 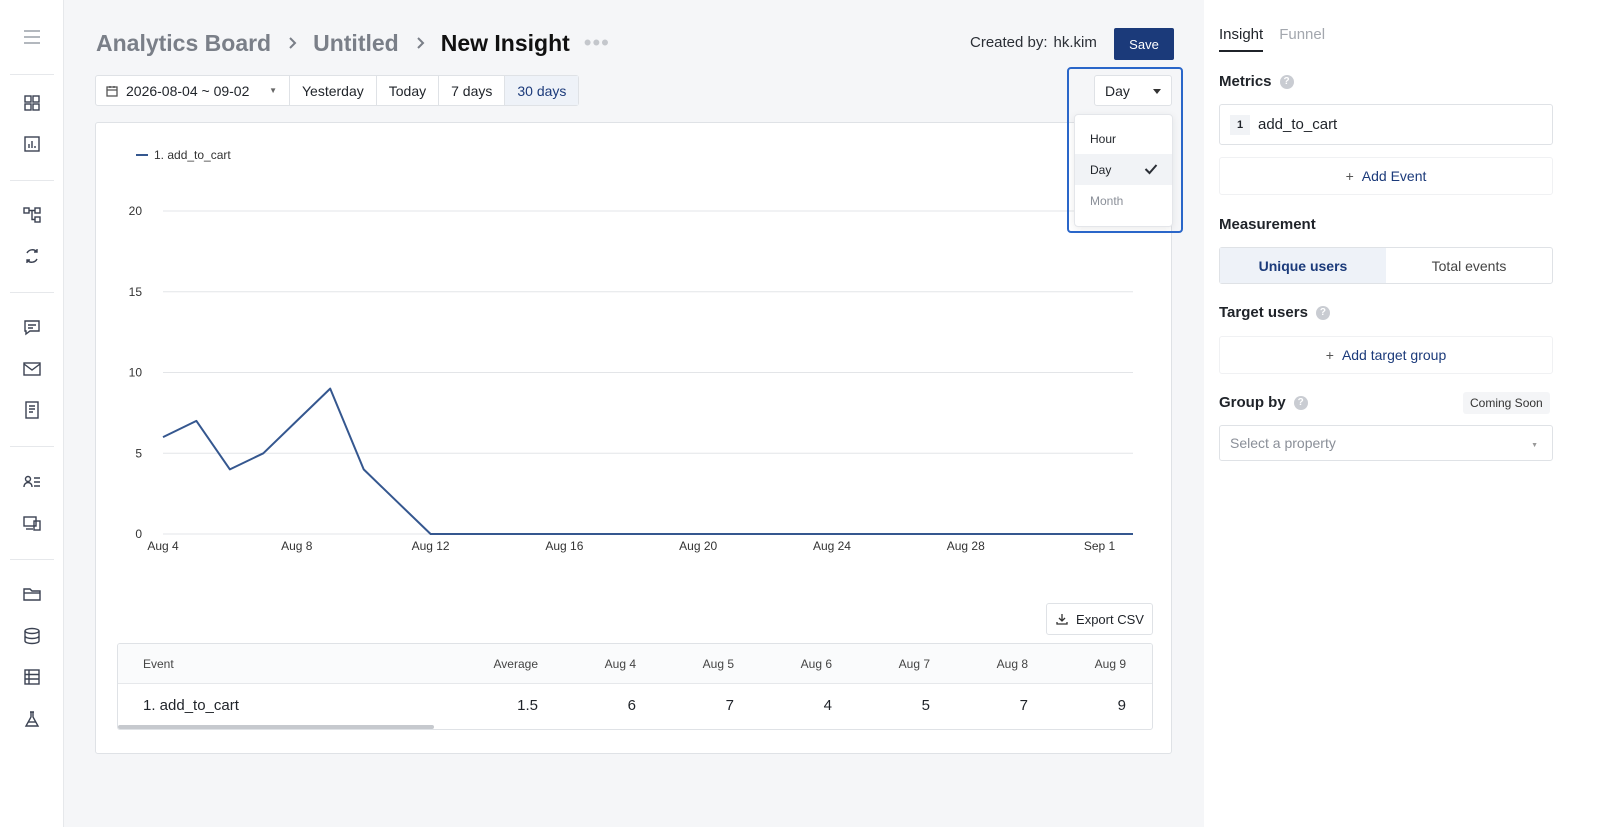 What do you see at coordinates (138, 453) in the screenshot?
I see `y-tick-label: 5` at bounding box center [138, 453].